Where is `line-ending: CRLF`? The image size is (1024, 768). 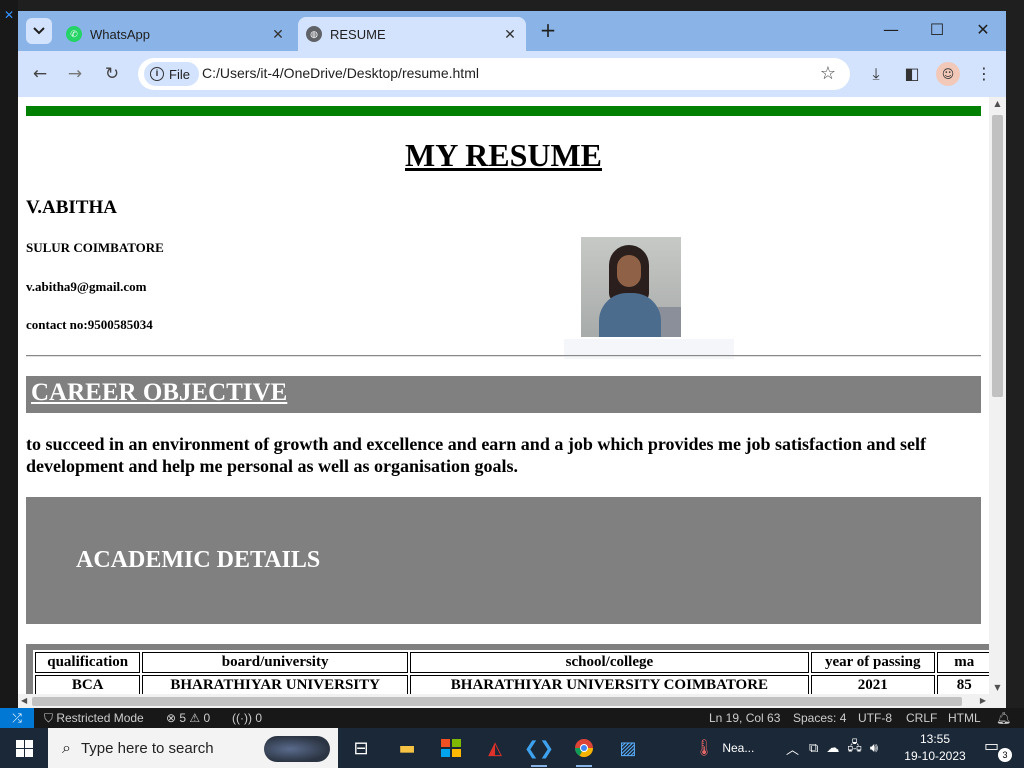
line-ending: CRLF is located at coordinates (921, 718).